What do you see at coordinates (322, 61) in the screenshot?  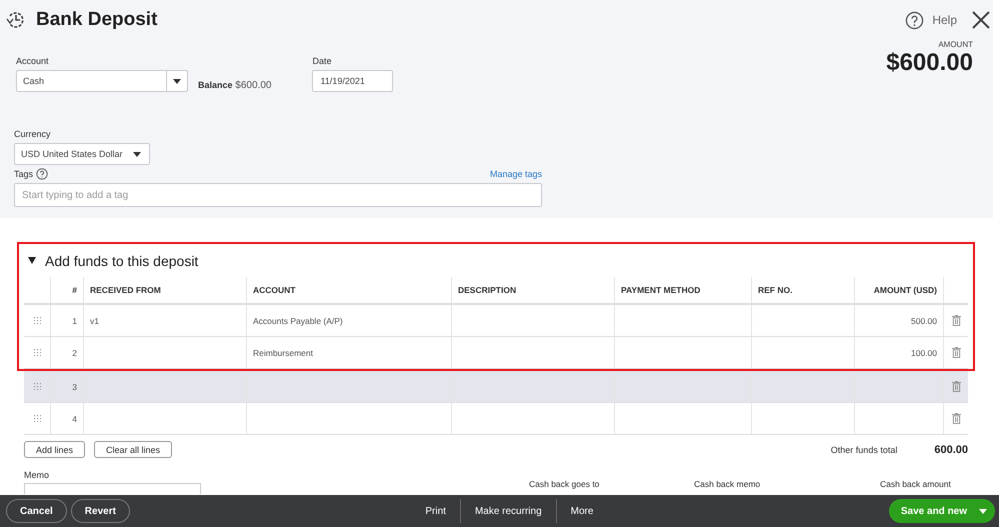 I see `date-label: Date` at bounding box center [322, 61].